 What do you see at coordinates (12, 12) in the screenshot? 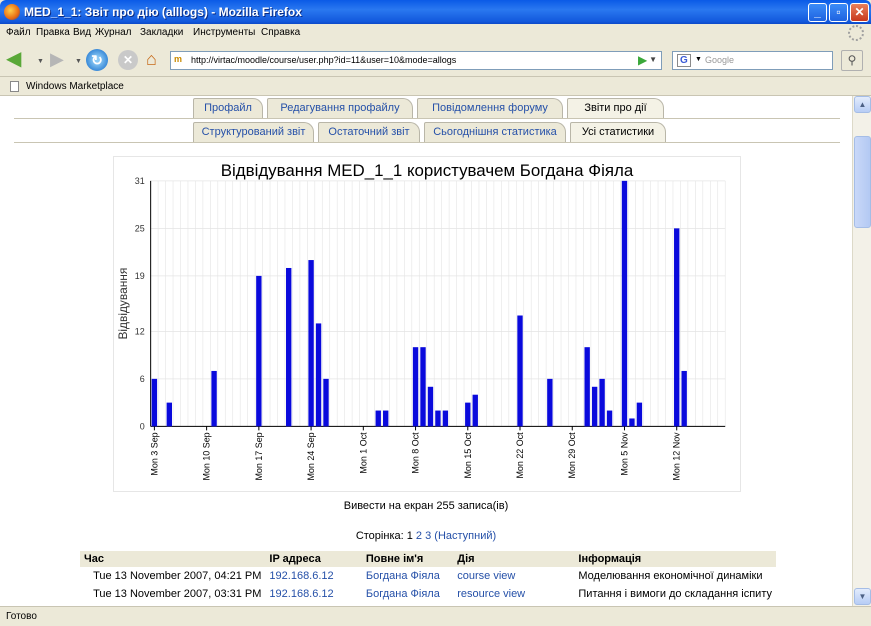
I see `firefox-icon` at bounding box center [12, 12].